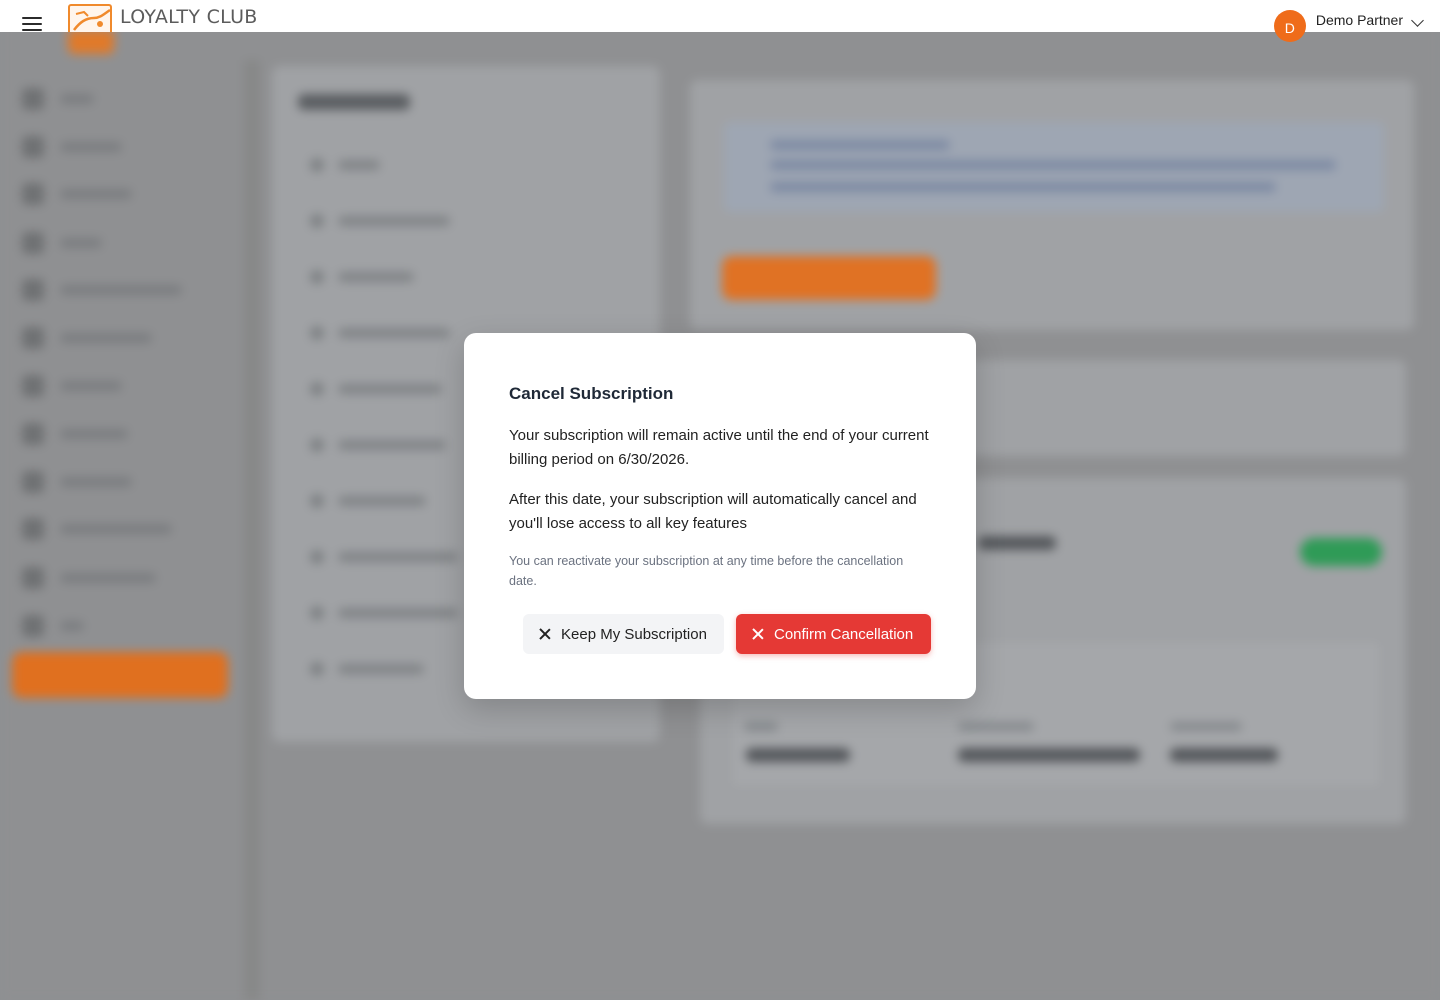 This screenshot has height=1000, width=1440. I want to click on background-status-pill, so click(1341, 552).